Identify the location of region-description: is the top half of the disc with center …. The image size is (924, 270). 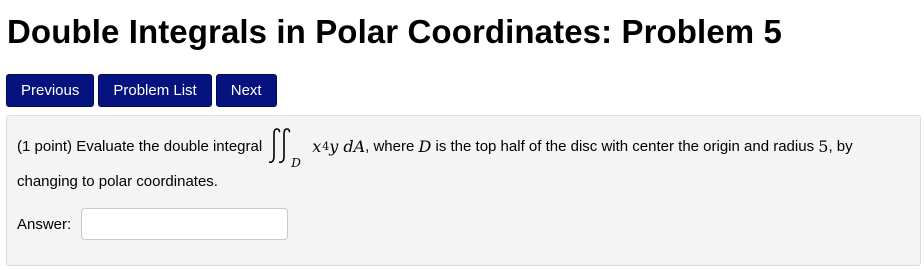
(625, 146).